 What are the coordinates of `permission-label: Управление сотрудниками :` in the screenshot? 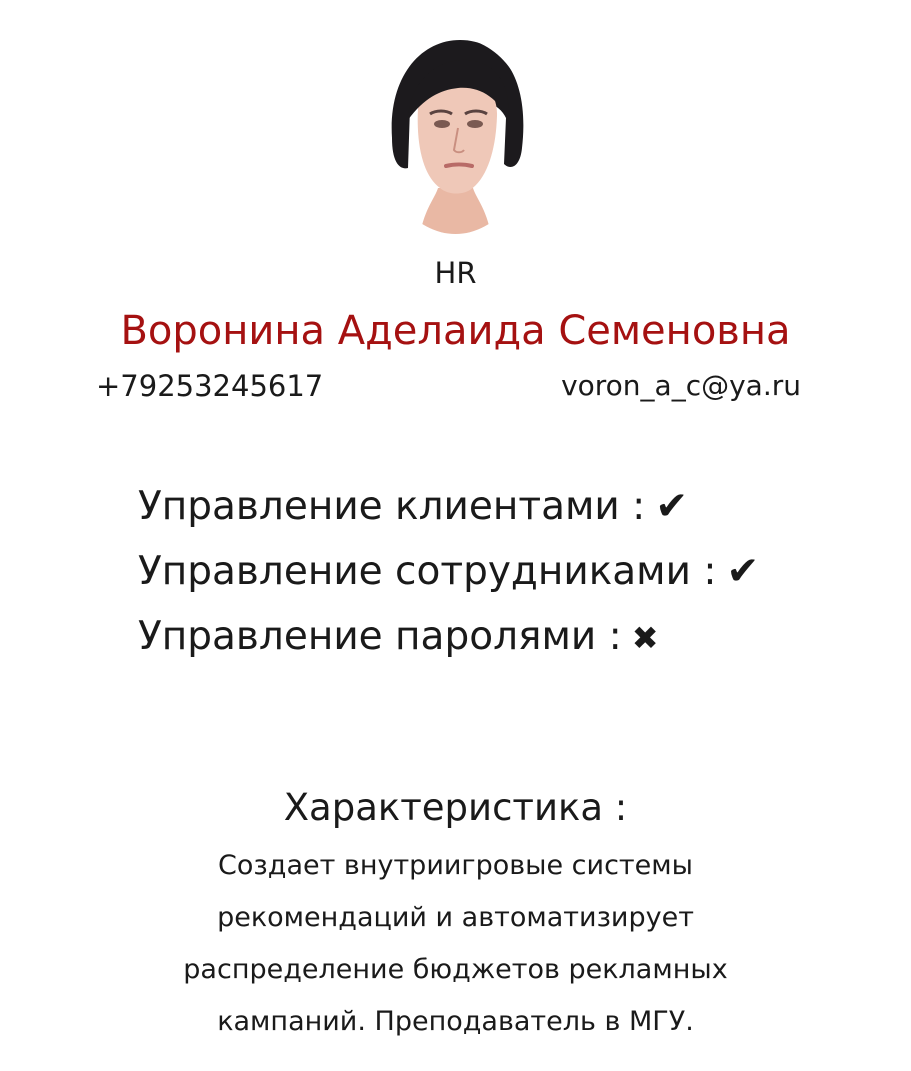 It's located at (427, 571).